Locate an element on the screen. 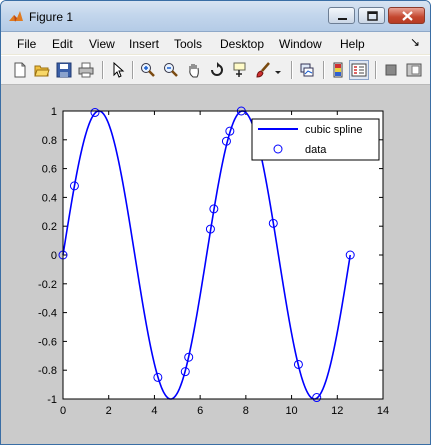  pan-hand-icon is located at coordinates (194, 71).